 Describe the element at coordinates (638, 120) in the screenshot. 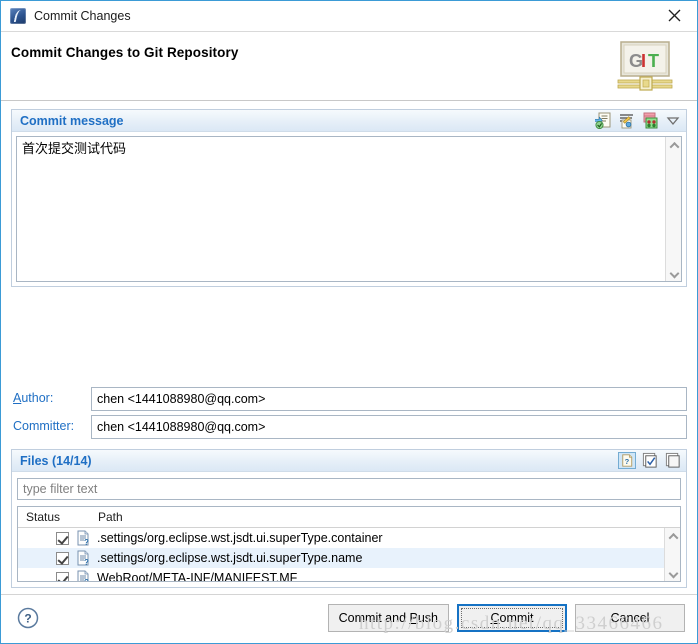

I see `commit-message-toolbar` at that location.